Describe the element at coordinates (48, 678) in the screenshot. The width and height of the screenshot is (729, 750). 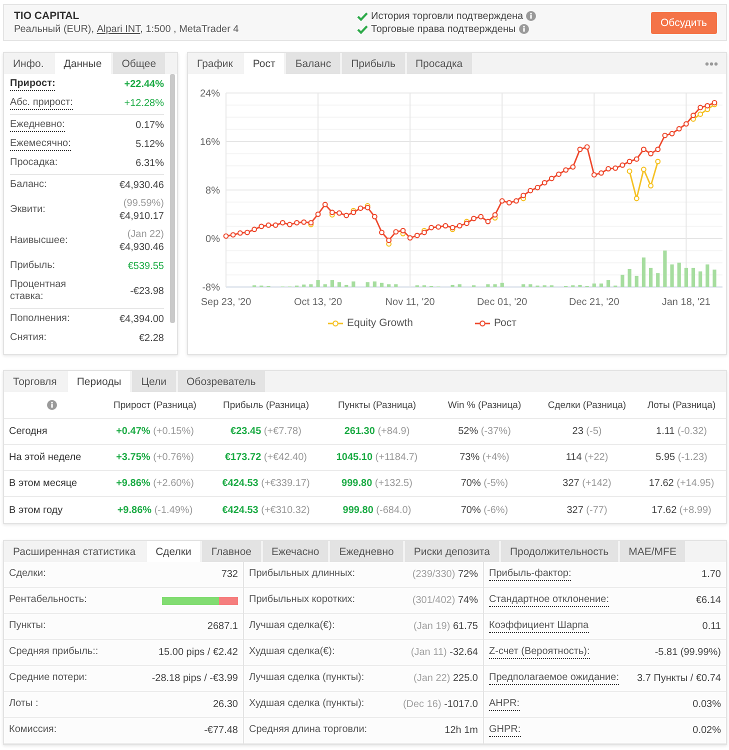
I see `stat-label: Средние потери:` at that location.